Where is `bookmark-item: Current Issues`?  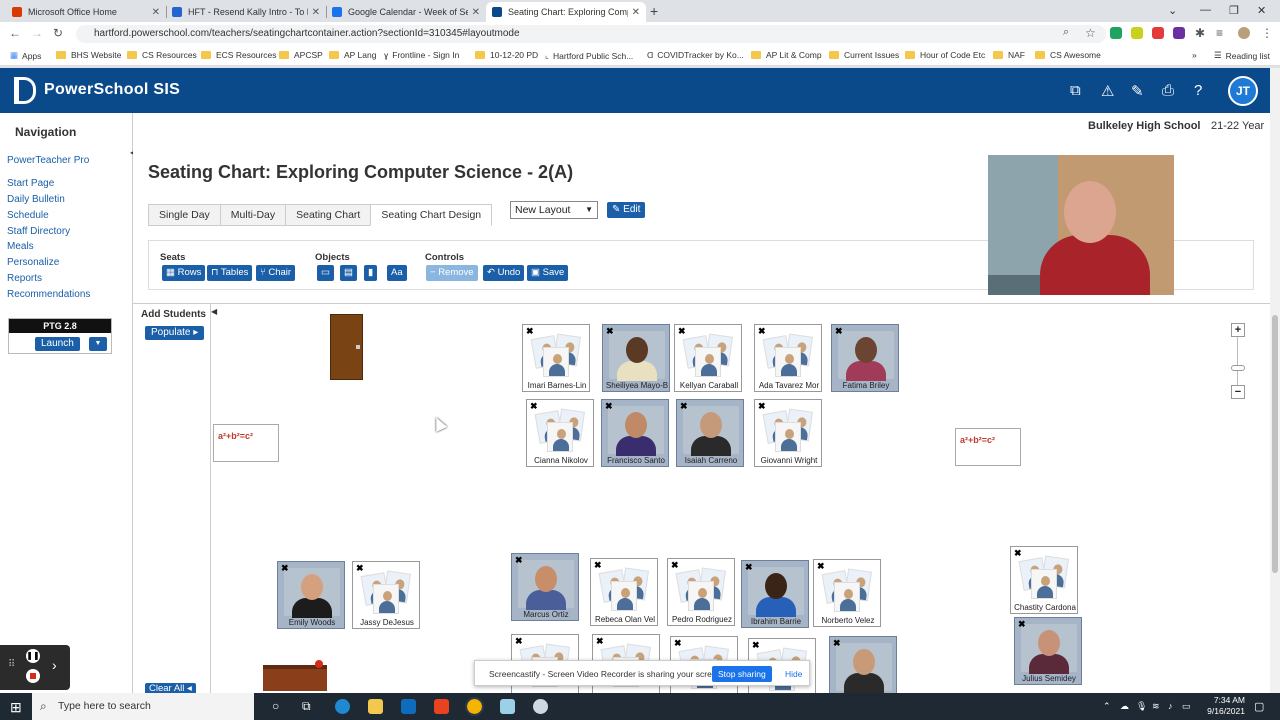 bookmark-item: Current Issues is located at coordinates (864, 55).